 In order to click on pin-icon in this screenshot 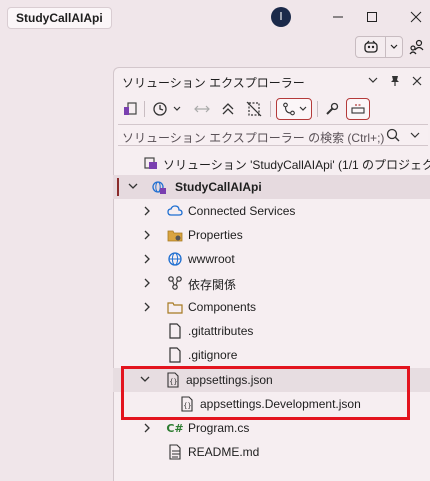, I will do `click(395, 81)`.